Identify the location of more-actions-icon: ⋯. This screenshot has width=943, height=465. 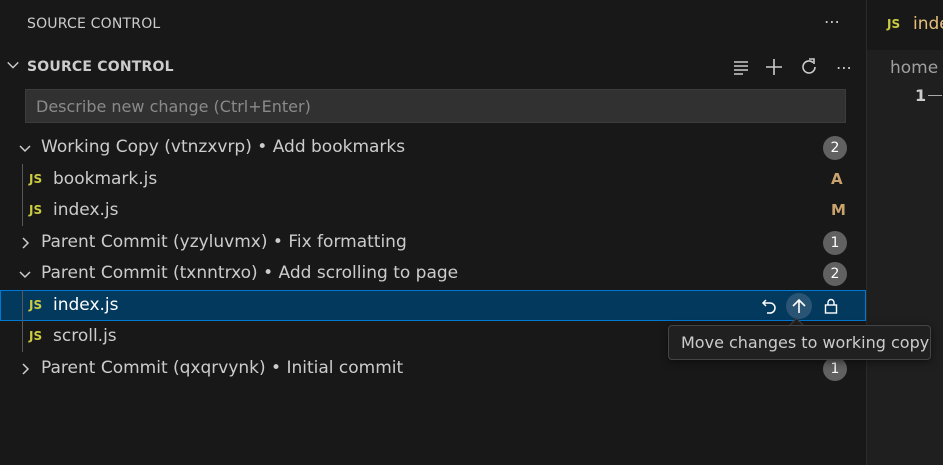
(832, 22).